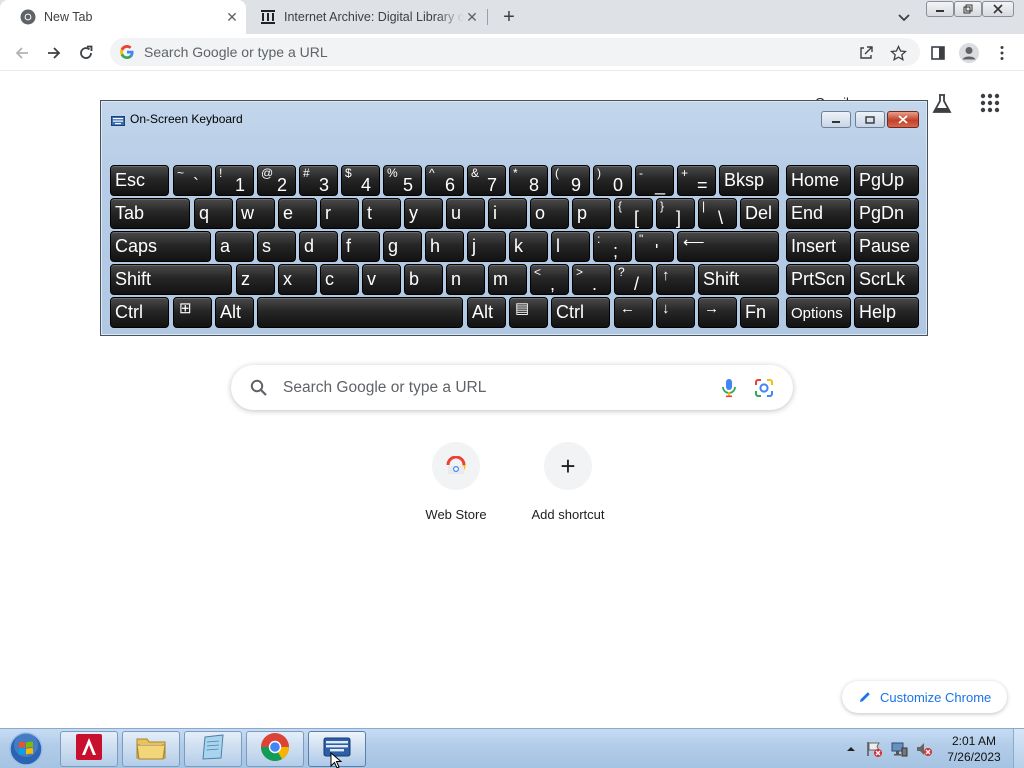 The image size is (1024, 768). I want to click on key-options: Options, so click(818, 312).